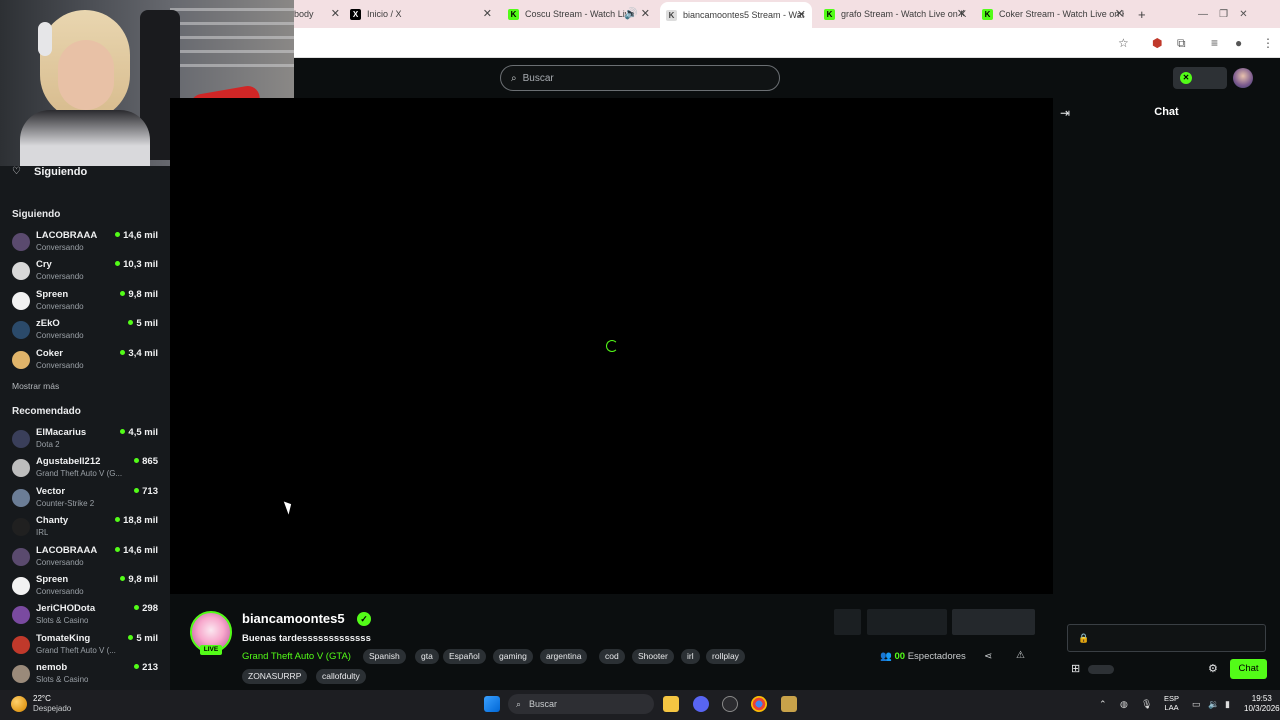 This screenshot has height=720, width=1280. I want to click on taskbar-search-label: Buscar, so click(543, 704).